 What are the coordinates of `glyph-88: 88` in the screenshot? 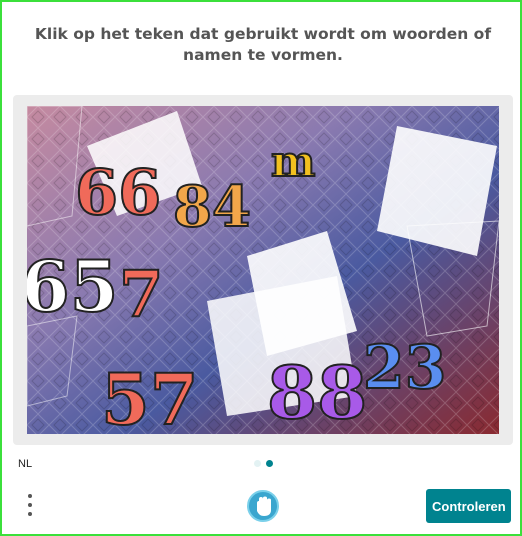 It's located at (317, 391).